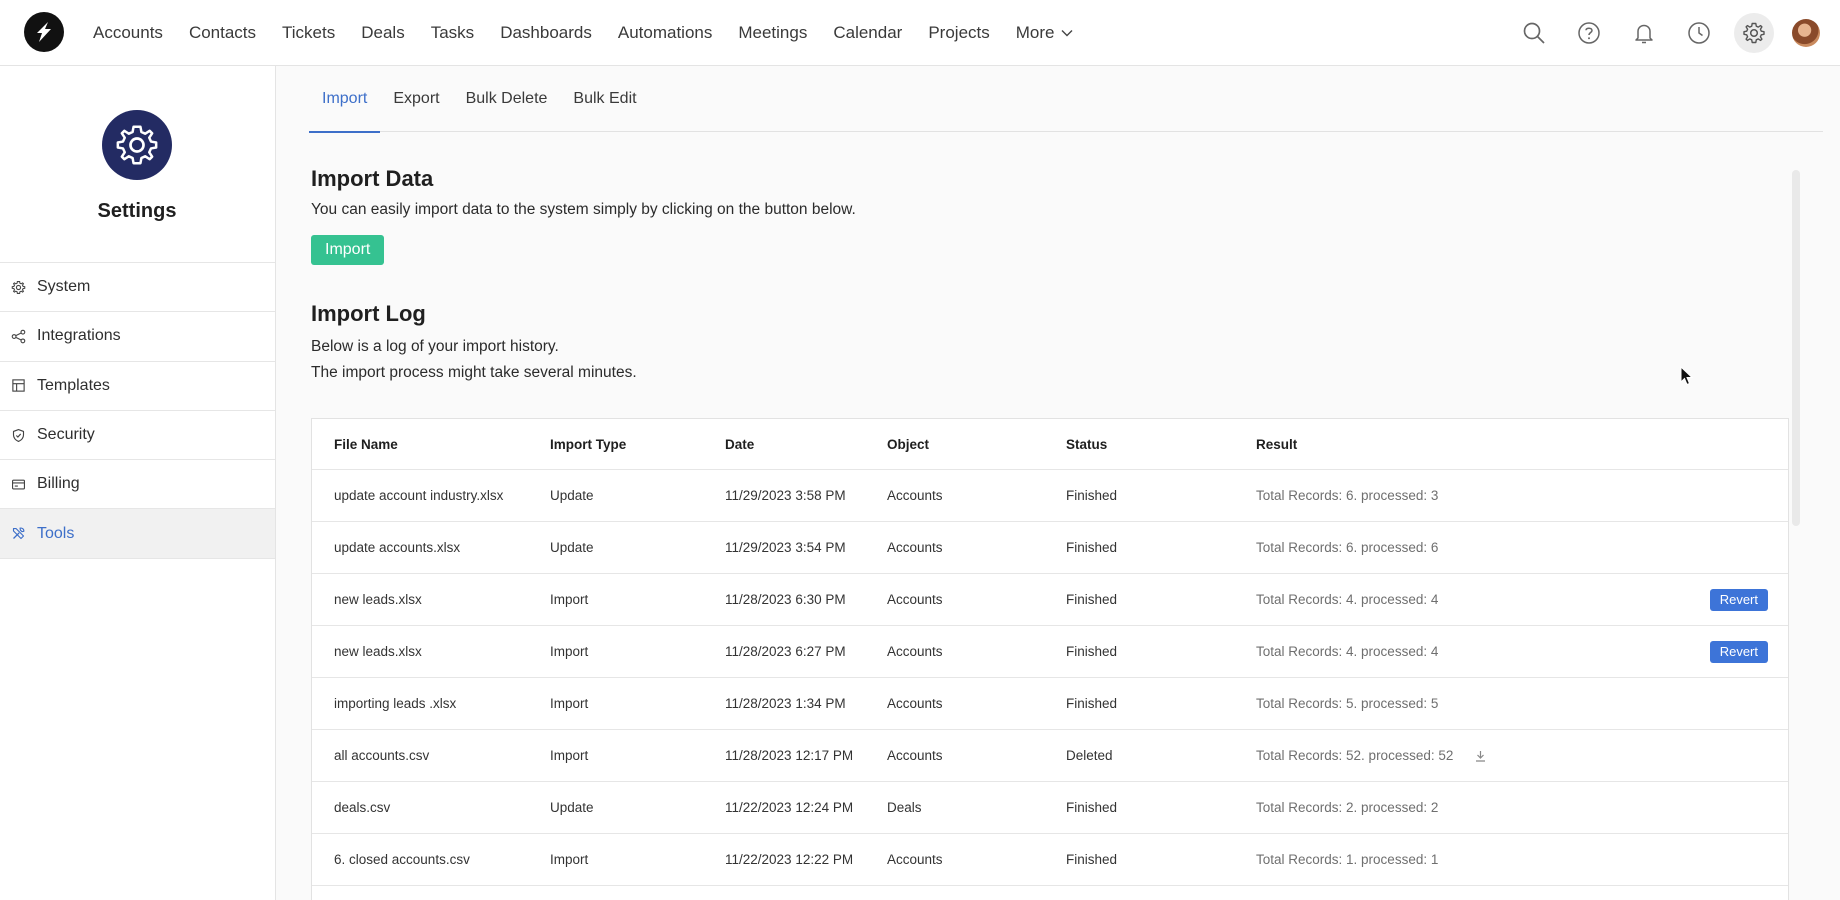 This screenshot has width=1840, height=900. What do you see at coordinates (378, 651) in the screenshot?
I see `cell-file-name: new leads.xlsx` at bounding box center [378, 651].